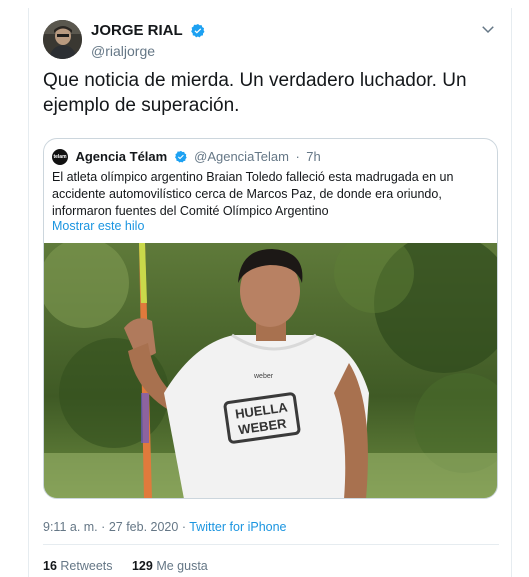 Image resolution: width=529 pixels, height=577 pixels. Describe the element at coordinates (60, 156) in the screenshot. I see `telam-logo-icon: telam` at that location.